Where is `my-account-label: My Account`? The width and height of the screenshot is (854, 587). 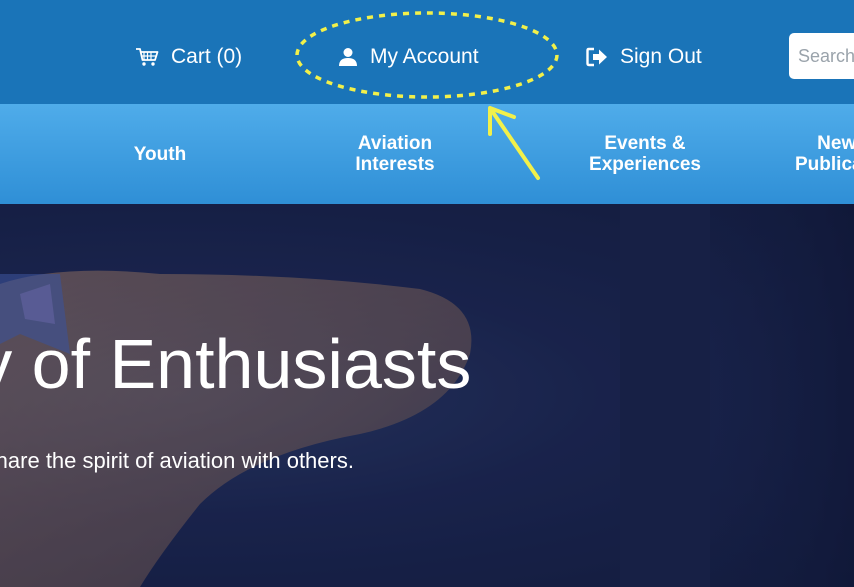 my-account-label: My Account is located at coordinates (424, 56).